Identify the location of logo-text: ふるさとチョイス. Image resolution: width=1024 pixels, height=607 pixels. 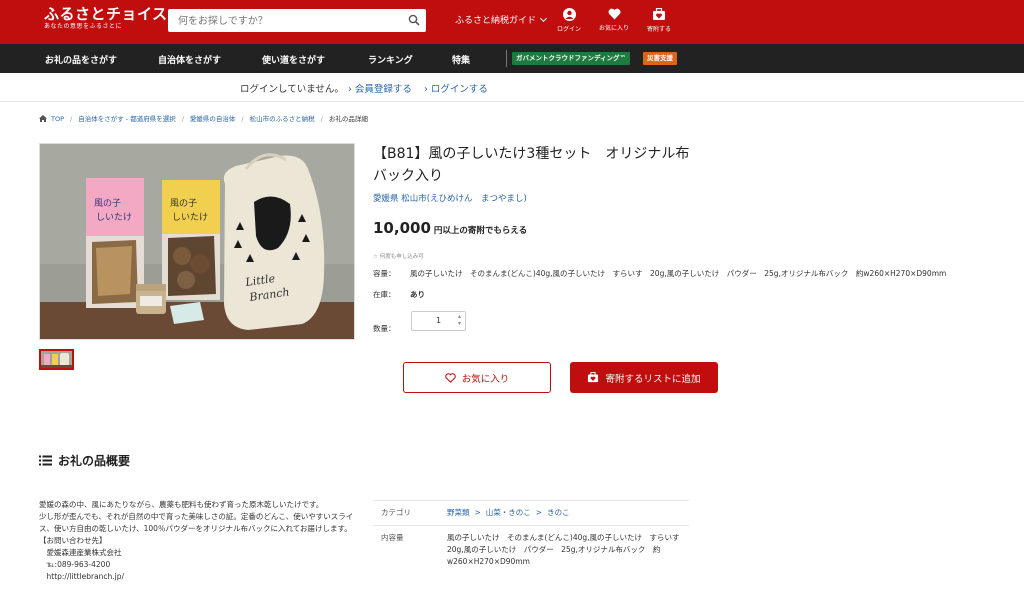
(106, 14).